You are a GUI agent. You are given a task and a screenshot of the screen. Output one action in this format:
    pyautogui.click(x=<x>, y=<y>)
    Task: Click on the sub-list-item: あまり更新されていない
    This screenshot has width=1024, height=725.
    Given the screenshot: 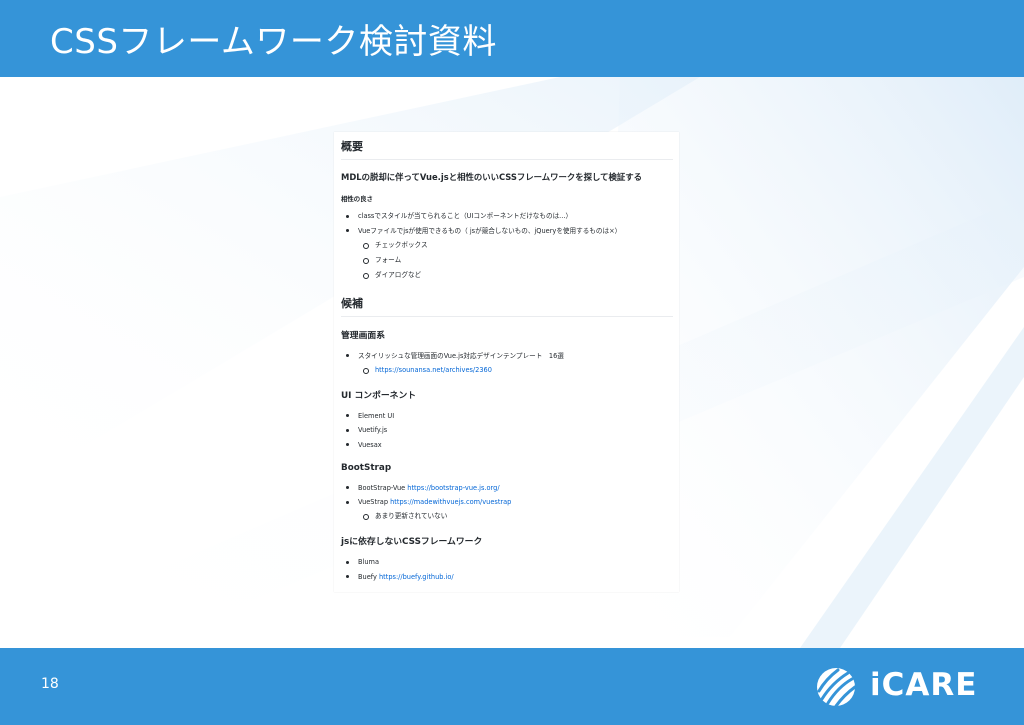 What is the action you would take?
    pyautogui.click(x=515, y=516)
    